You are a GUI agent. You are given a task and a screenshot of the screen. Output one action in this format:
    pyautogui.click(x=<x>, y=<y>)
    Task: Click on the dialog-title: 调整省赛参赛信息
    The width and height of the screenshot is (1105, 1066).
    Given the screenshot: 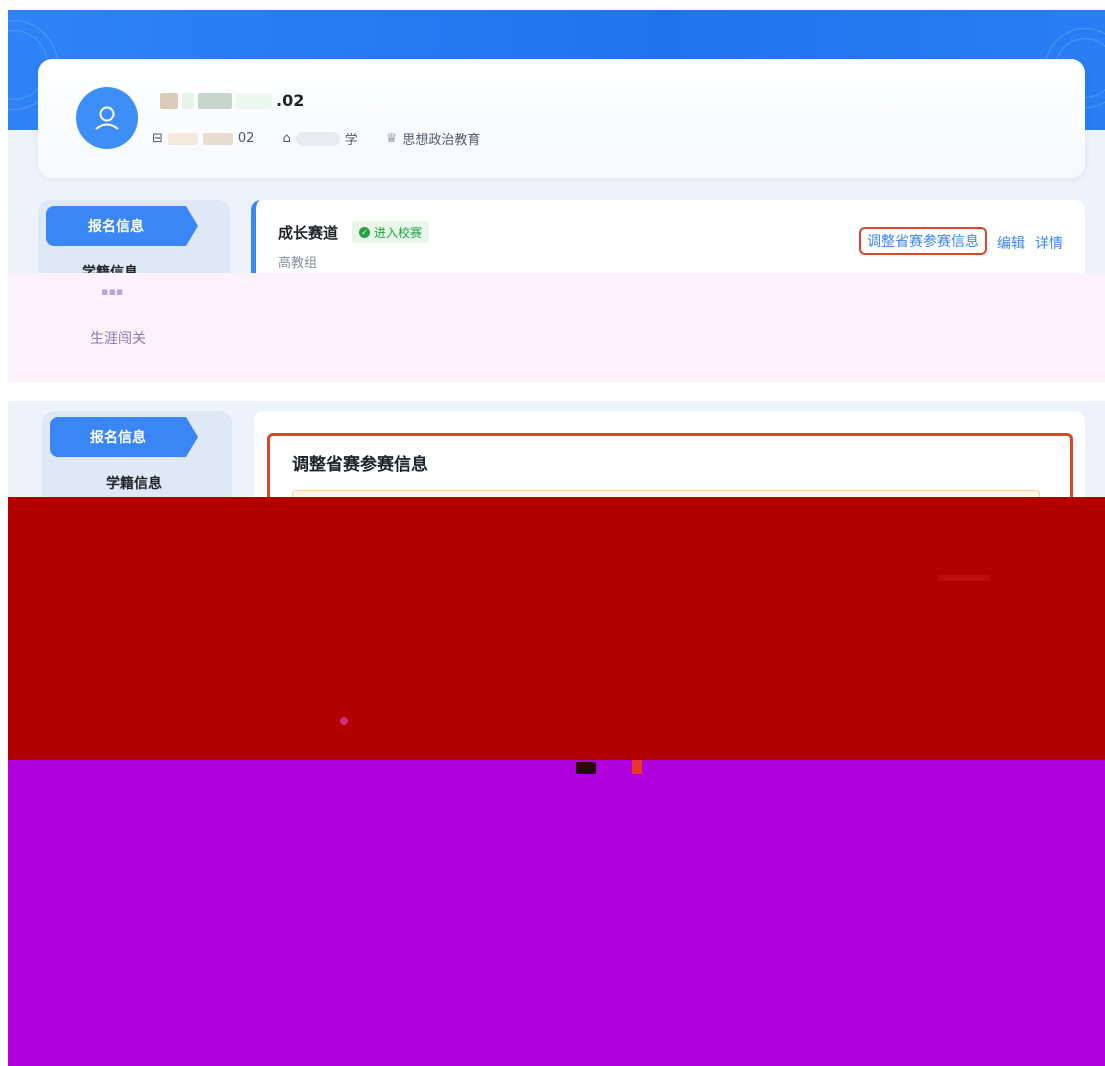 What is the action you would take?
    pyautogui.click(x=360, y=465)
    